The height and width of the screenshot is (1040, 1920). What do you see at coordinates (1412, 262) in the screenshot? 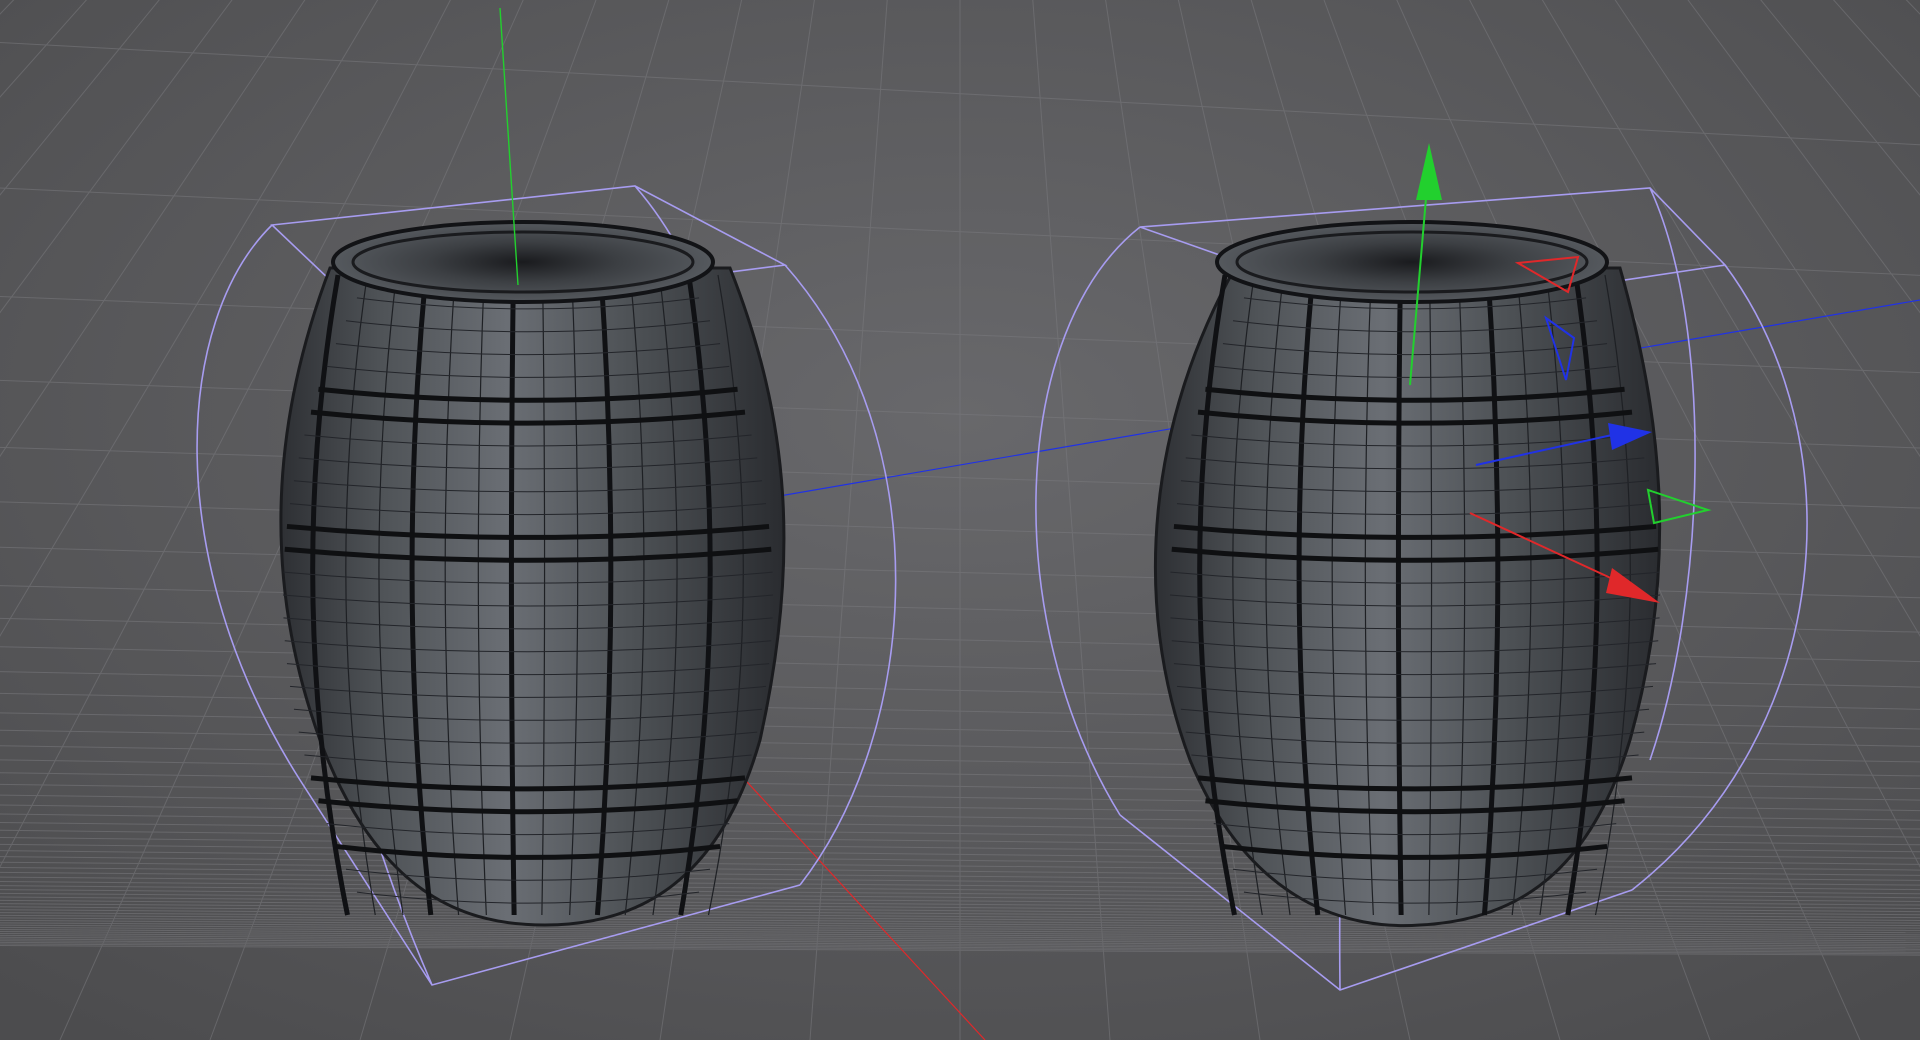
I see `barrel-right-lid` at bounding box center [1412, 262].